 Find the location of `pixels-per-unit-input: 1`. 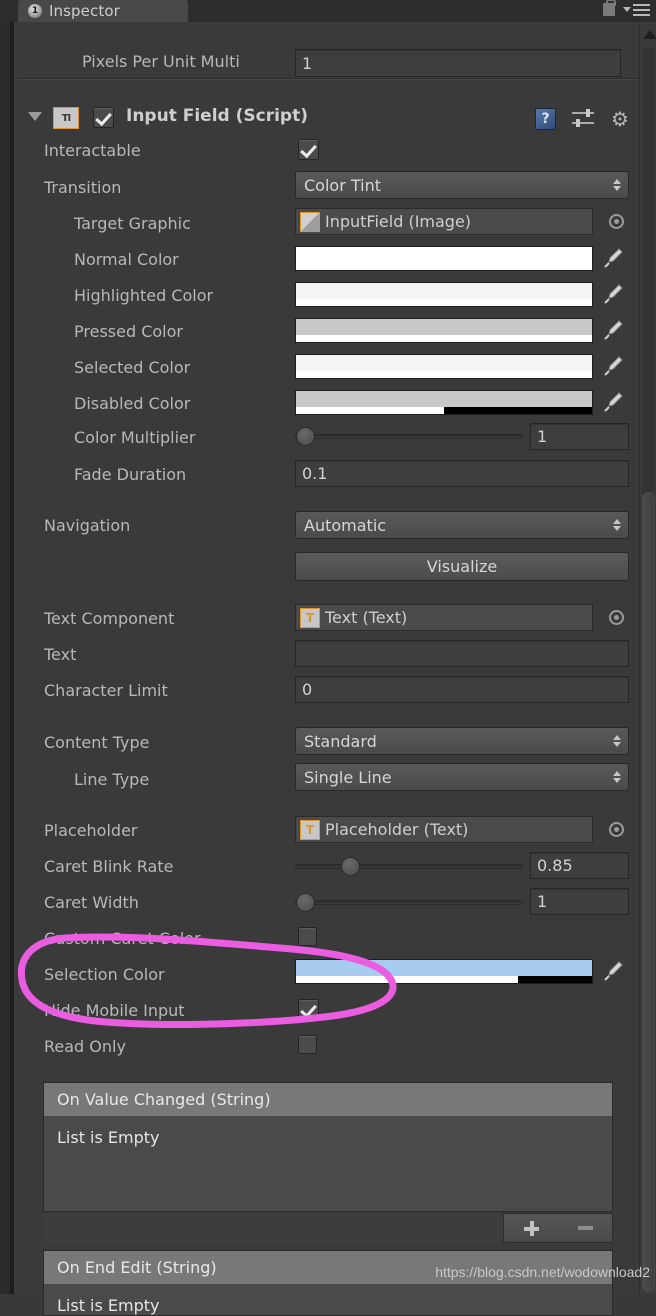

pixels-per-unit-input: 1 is located at coordinates (458, 63).